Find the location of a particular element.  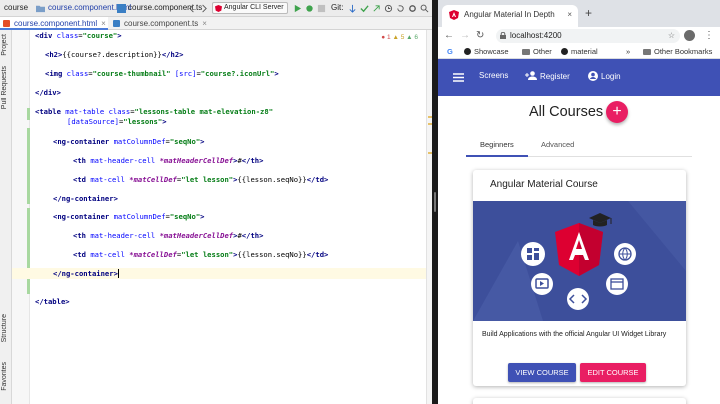

bookmark-showcase: Showcase is located at coordinates (486, 51).